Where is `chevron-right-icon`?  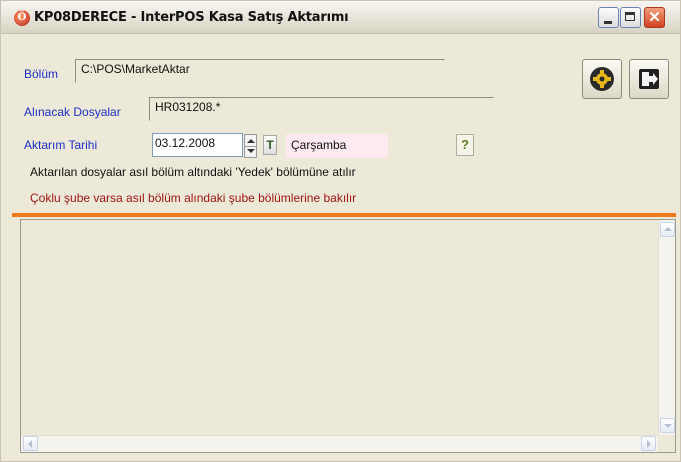 chevron-right-icon is located at coordinates (649, 444).